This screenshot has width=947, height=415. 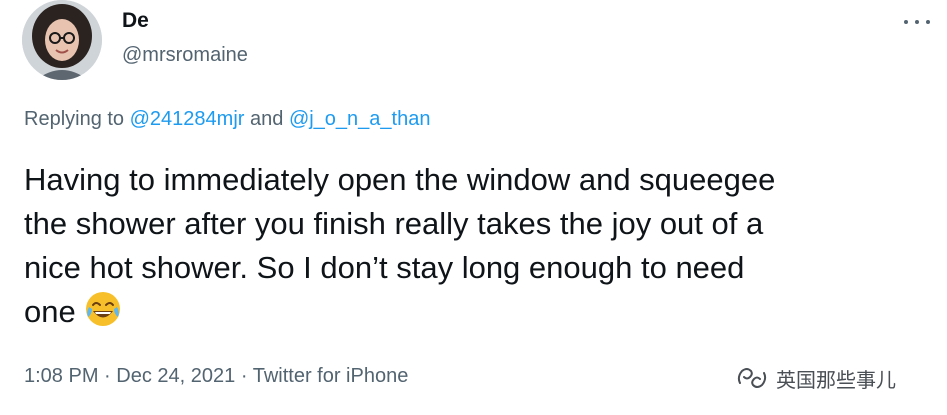 I want to click on watermark: 英国那些事儿, so click(x=816, y=378).